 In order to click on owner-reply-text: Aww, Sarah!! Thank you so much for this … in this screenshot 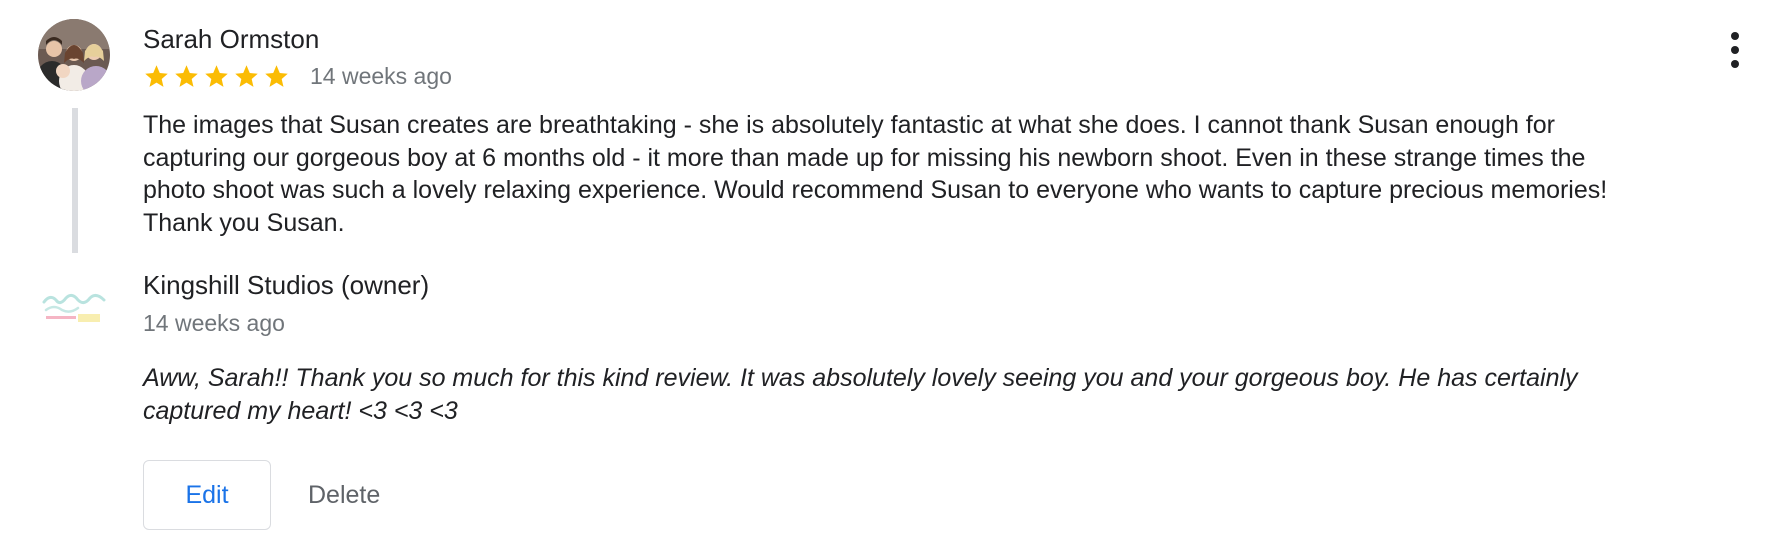, I will do `click(860, 394)`.